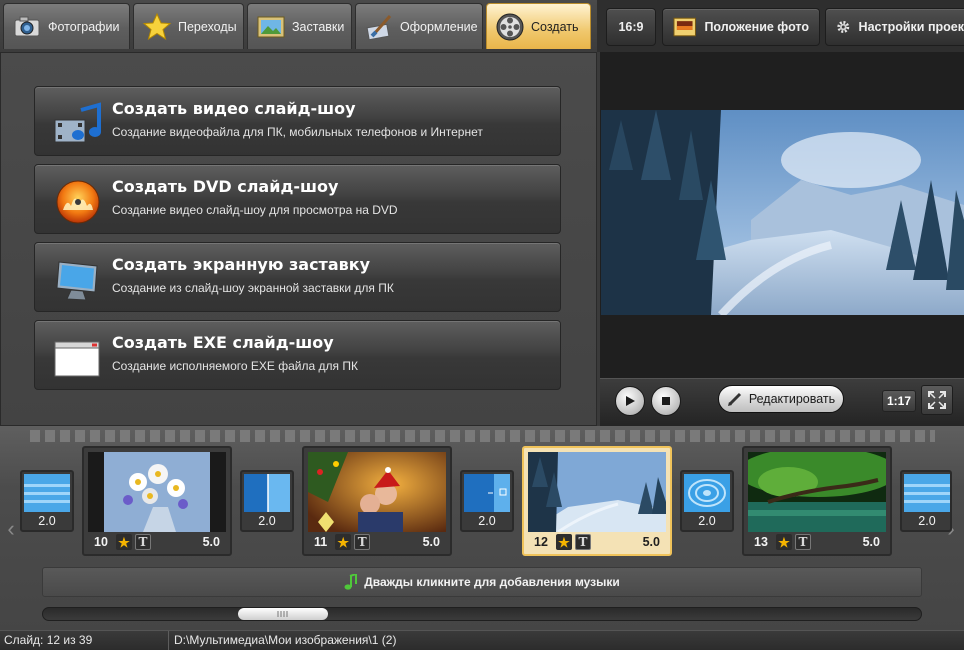  What do you see at coordinates (597, 542) in the screenshot?
I see `slide-footer: 12 ★ T 5.0` at bounding box center [597, 542].